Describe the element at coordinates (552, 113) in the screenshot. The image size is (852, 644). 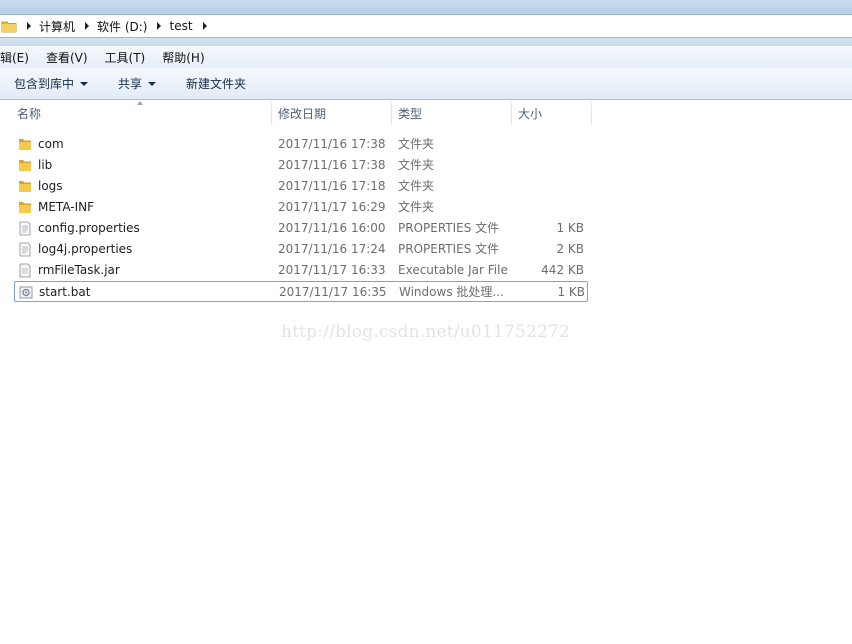
I see `column-header-size: 大小` at that location.